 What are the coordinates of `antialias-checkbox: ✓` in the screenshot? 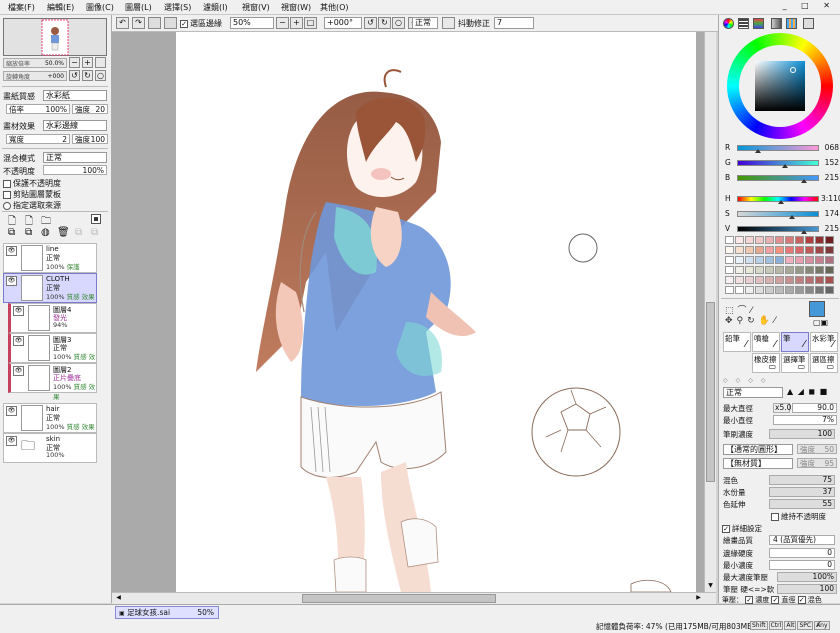 It's located at (184, 23).